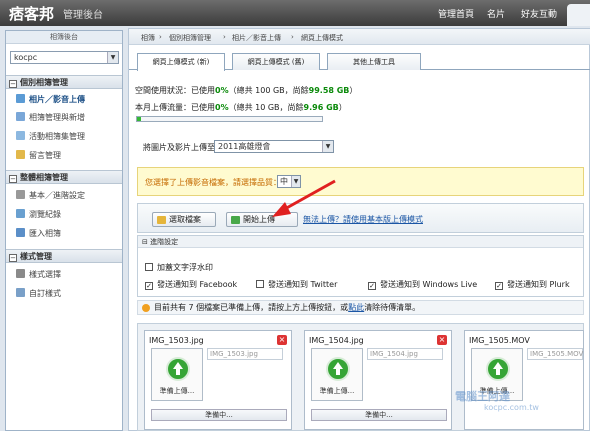  I want to click on watermark-url: kocpc.com.tw, so click(511, 407).